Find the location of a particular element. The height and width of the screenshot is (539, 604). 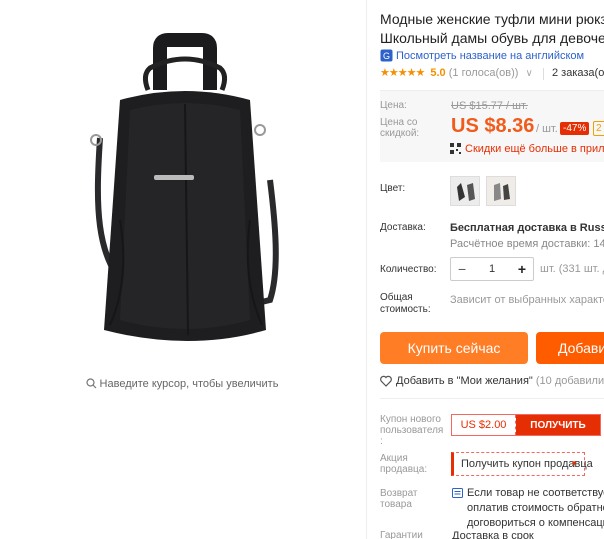

add-to-cart-button: Добави is located at coordinates (570, 348).